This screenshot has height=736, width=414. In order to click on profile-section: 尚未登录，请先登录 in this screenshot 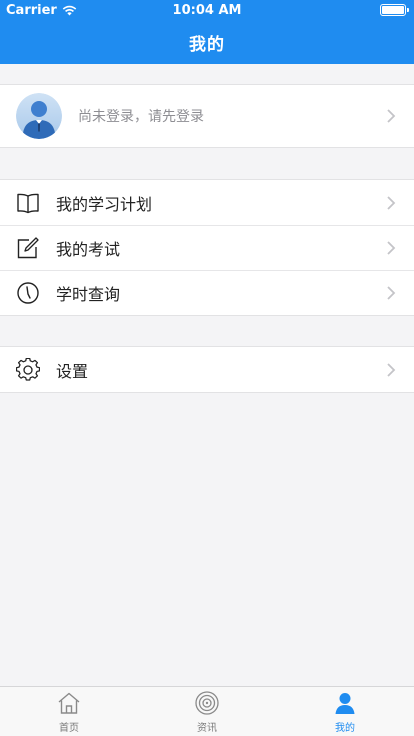, I will do `click(207, 116)`.